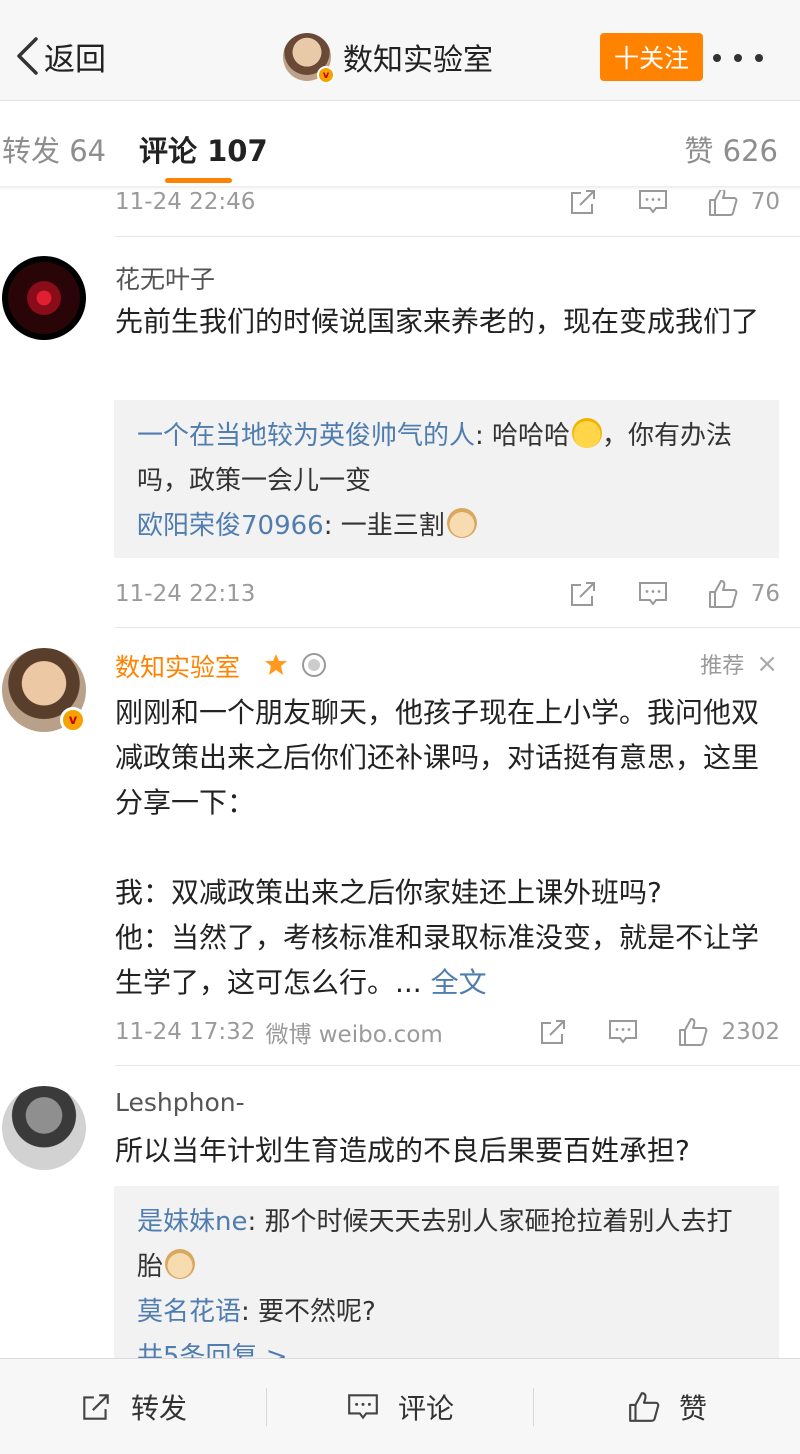 The image size is (800, 1454). What do you see at coordinates (765, 202) in the screenshot?
I see `like-count: 70` at bounding box center [765, 202].